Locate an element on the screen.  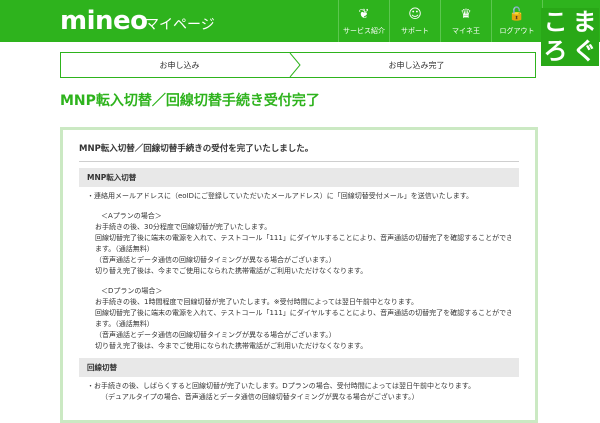
panel-heading: MNP転入切替／回線切替手続きの受付を完了いたしました。 is located at coordinates (299, 152).